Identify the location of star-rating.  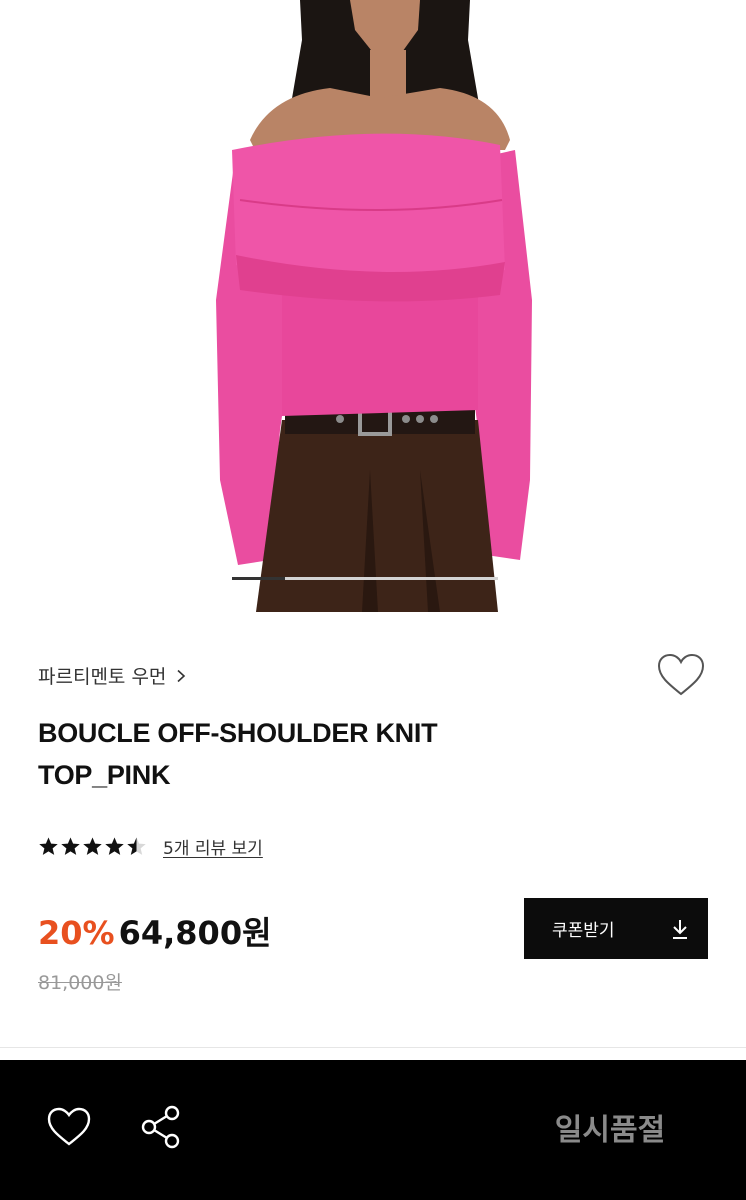
(92, 846).